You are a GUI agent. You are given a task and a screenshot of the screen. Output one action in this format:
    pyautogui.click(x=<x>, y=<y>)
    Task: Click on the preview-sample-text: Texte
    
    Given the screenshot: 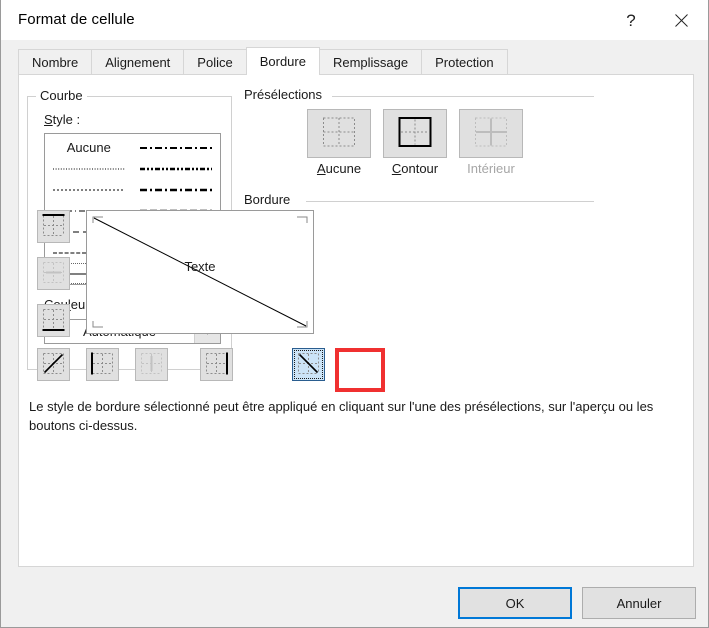 What is the action you would take?
    pyautogui.click(x=200, y=266)
    